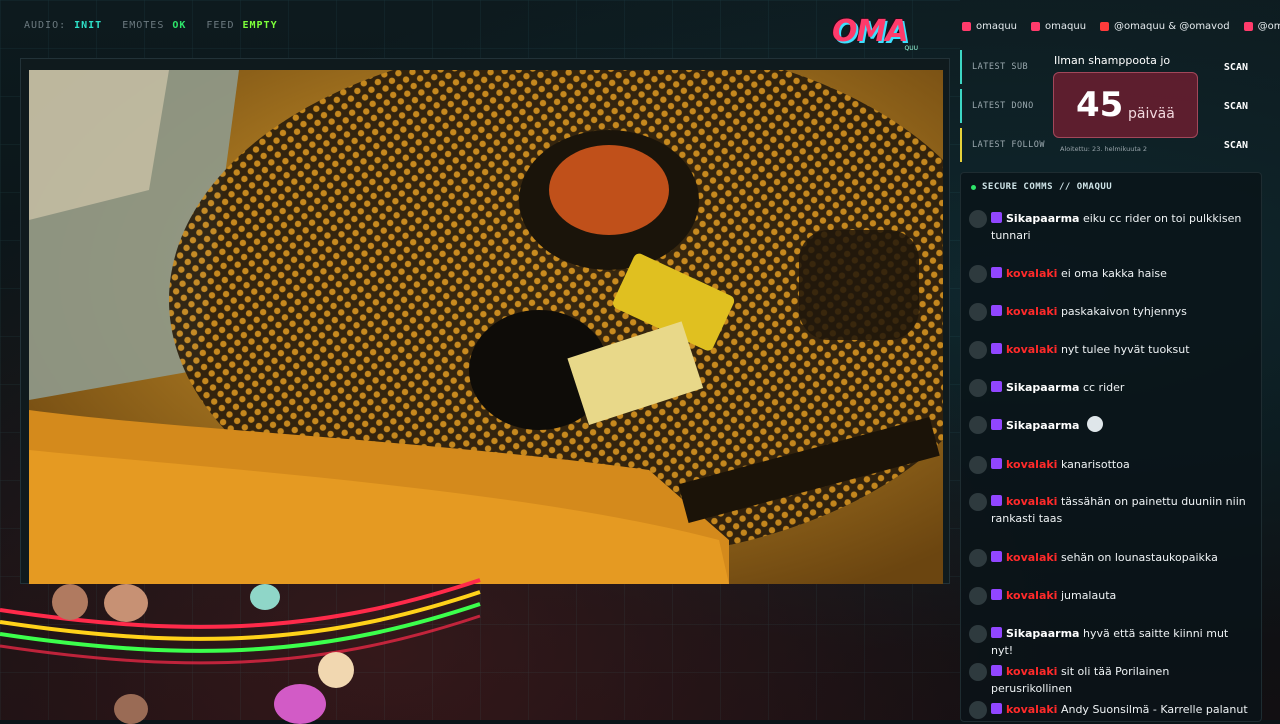  I want to click on status-bar: AUDIO: INIT EMOTES OK FEED EMPTY, so click(151, 25).